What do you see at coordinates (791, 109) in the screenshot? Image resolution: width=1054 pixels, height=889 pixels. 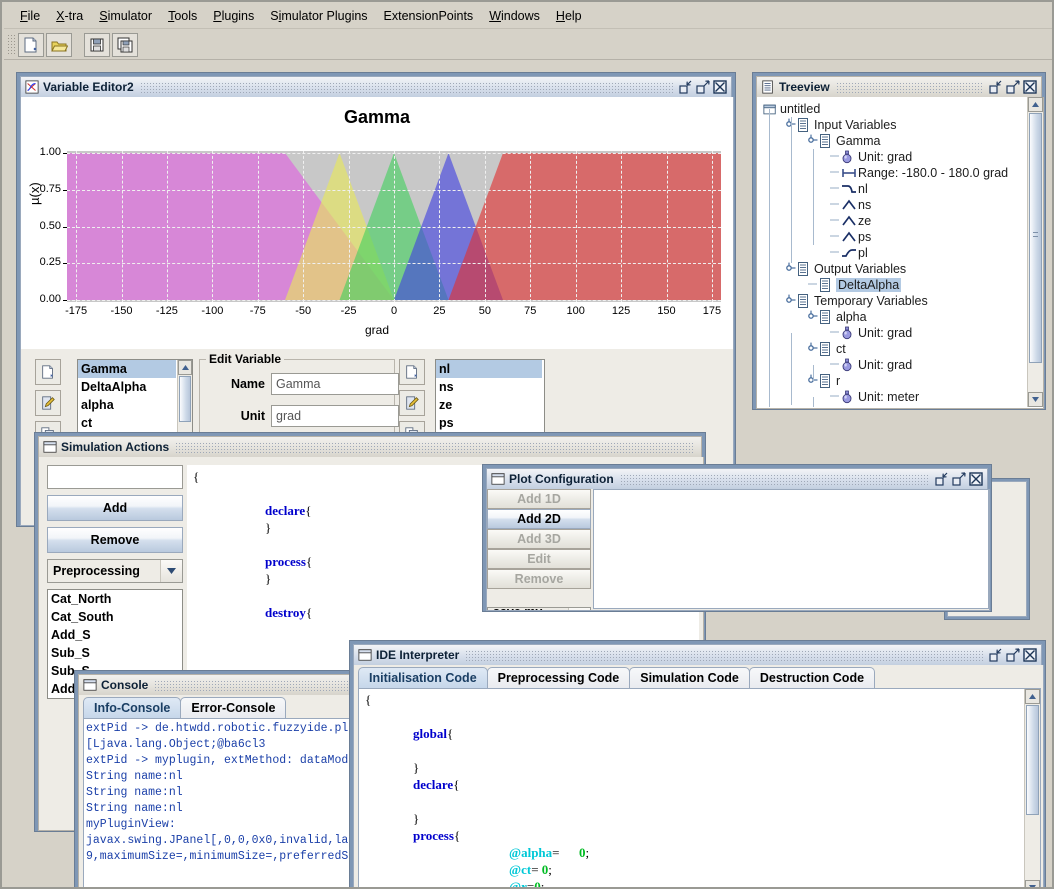 I see `tree-node-untitled: untitled` at bounding box center [791, 109].